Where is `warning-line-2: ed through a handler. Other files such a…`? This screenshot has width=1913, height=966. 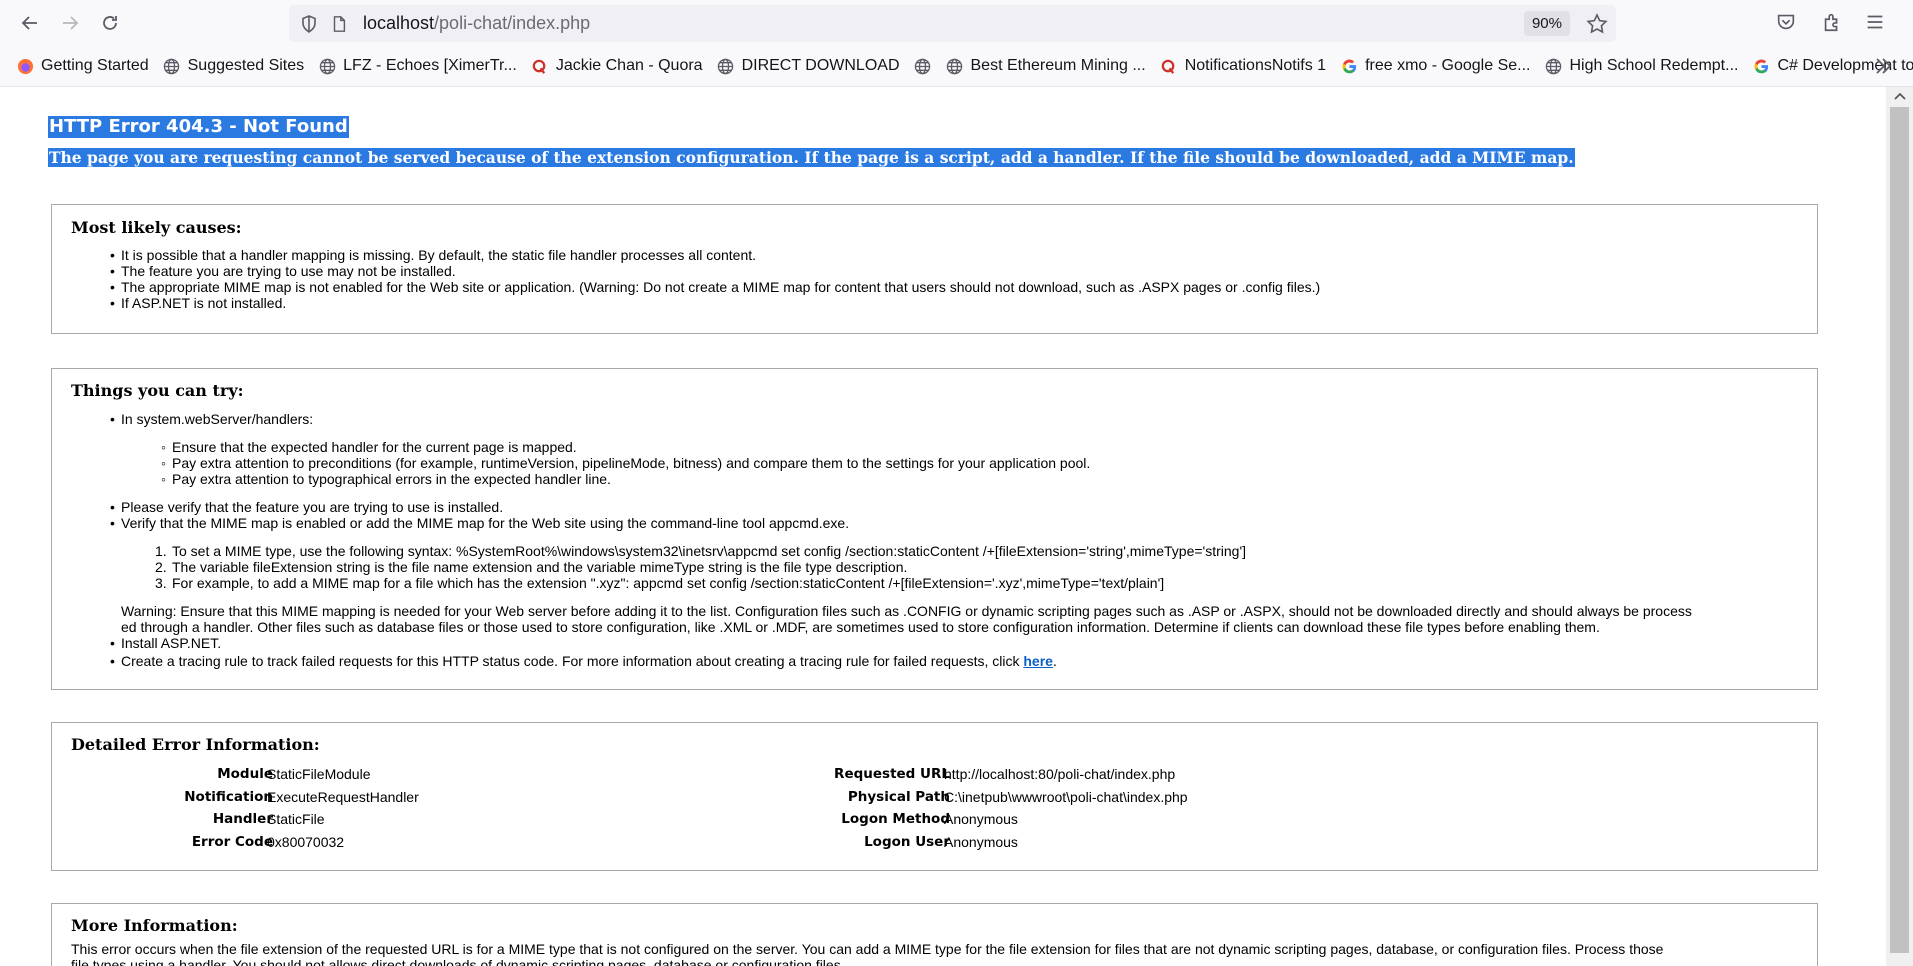
warning-line-2: ed through a handler. Other files such a… is located at coordinates (860, 627).